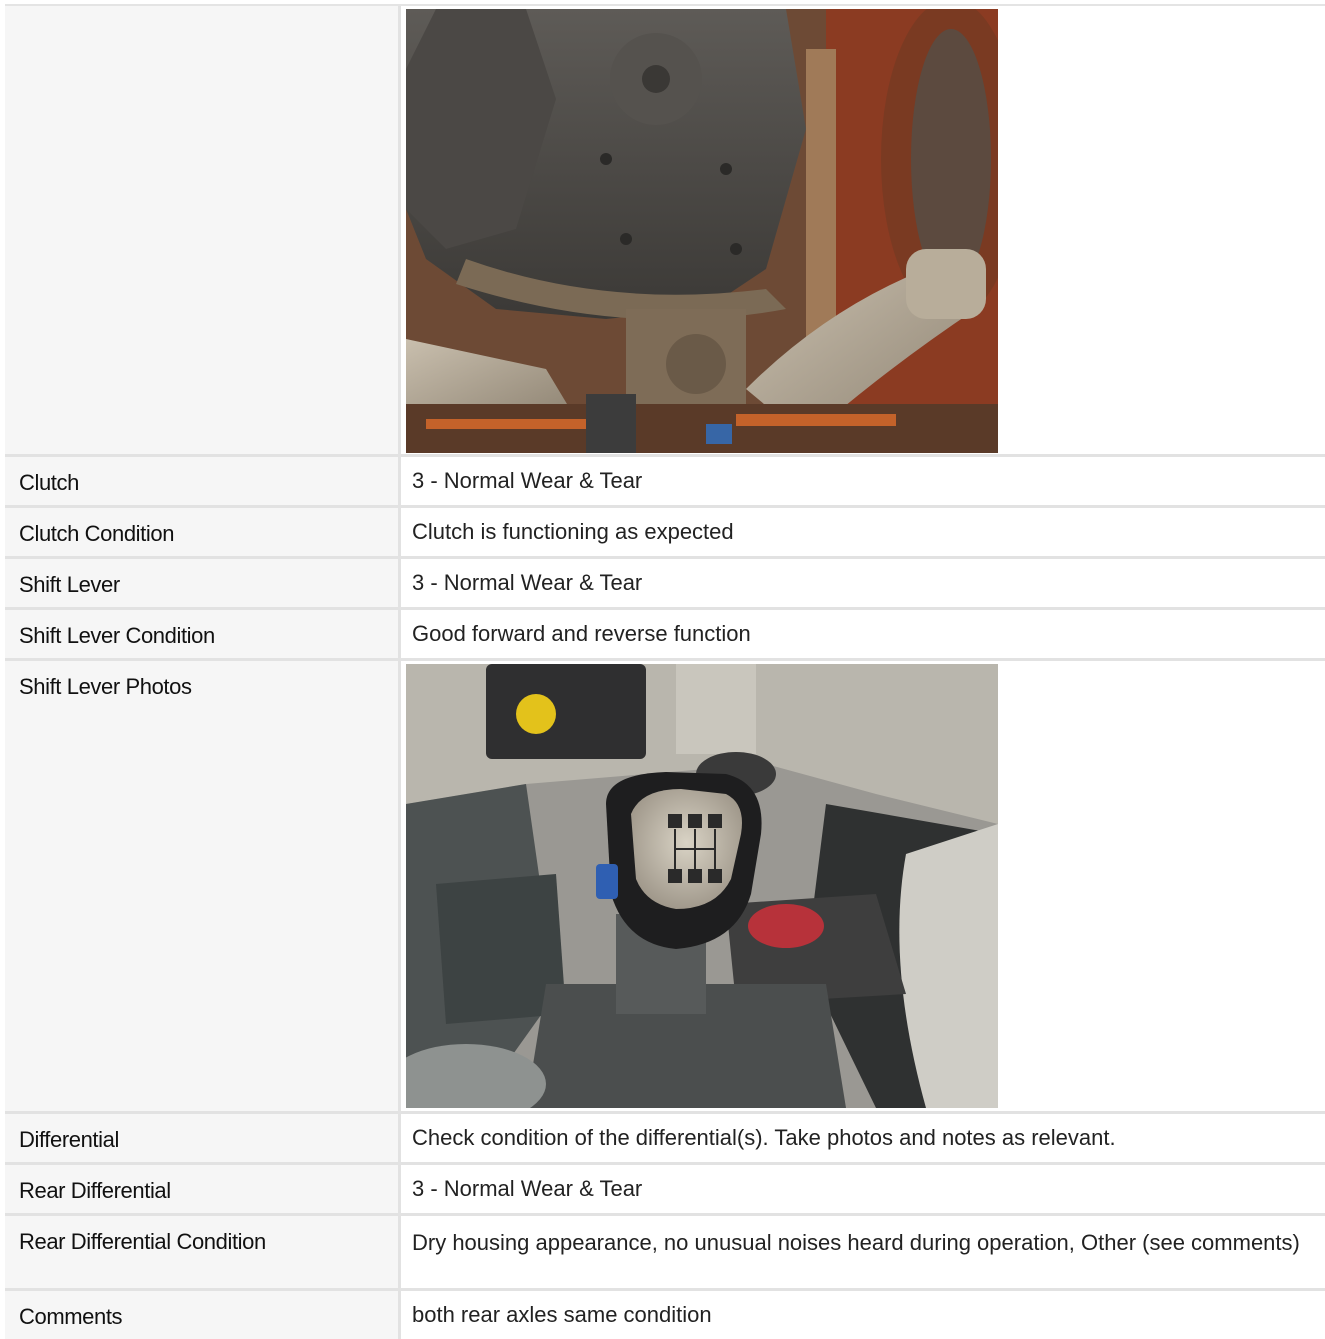 The image size is (1325, 1339). I want to click on row-label: Rear Differential, so click(203, 1189).